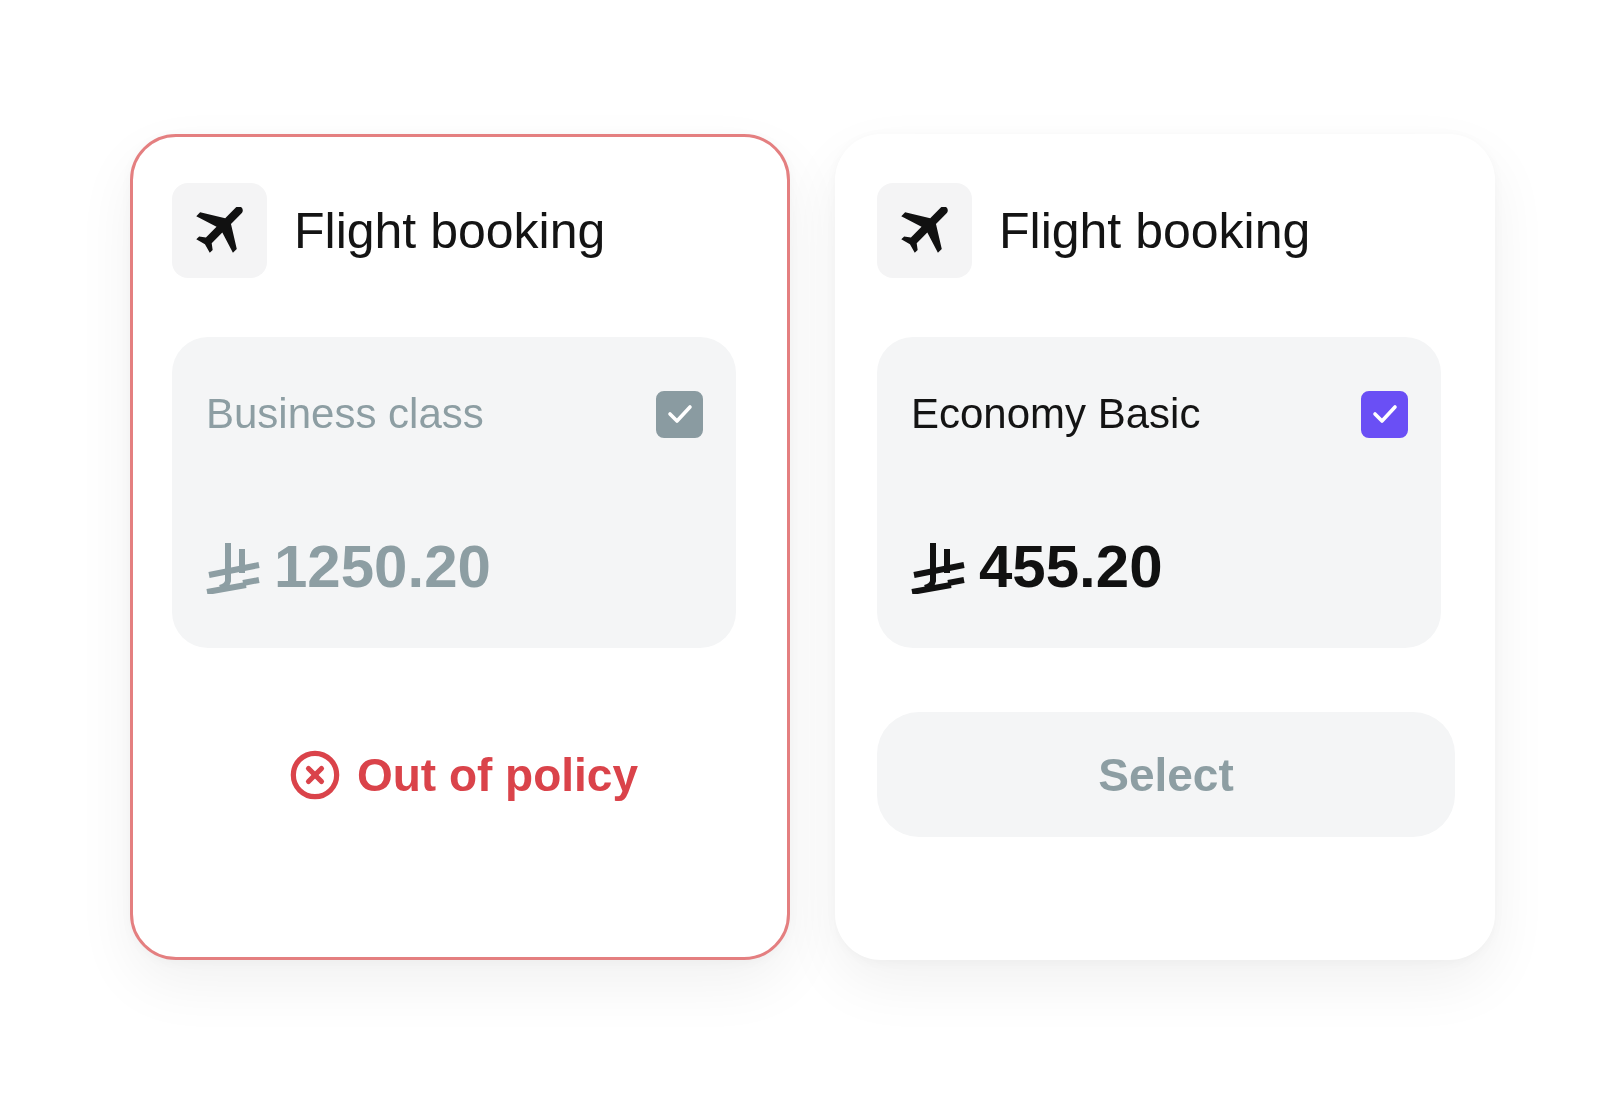 The image size is (1600, 1120). Describe the element at coordinates (1056, 414) in the screenshot. I see `fare-name: Economy Basic` at that location.